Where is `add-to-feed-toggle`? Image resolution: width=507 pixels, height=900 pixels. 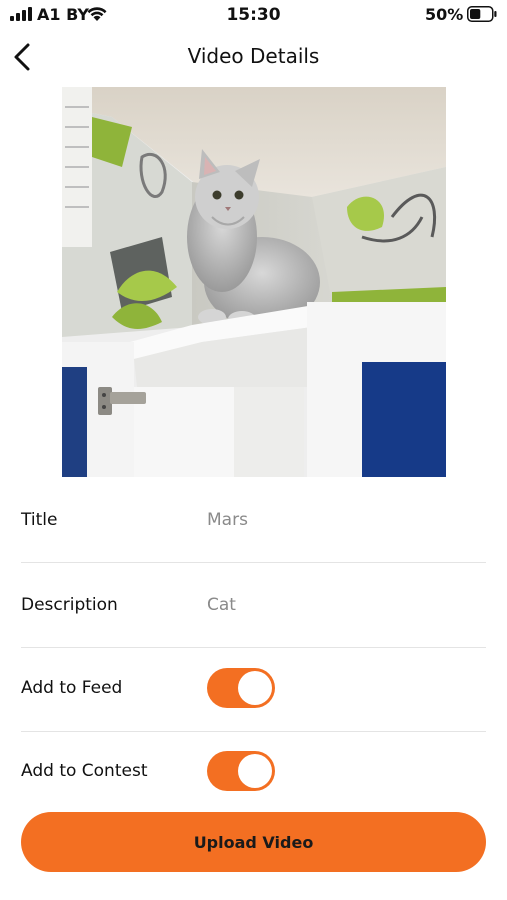
add-to-feed-toggle is located at coordinates (241, 688).